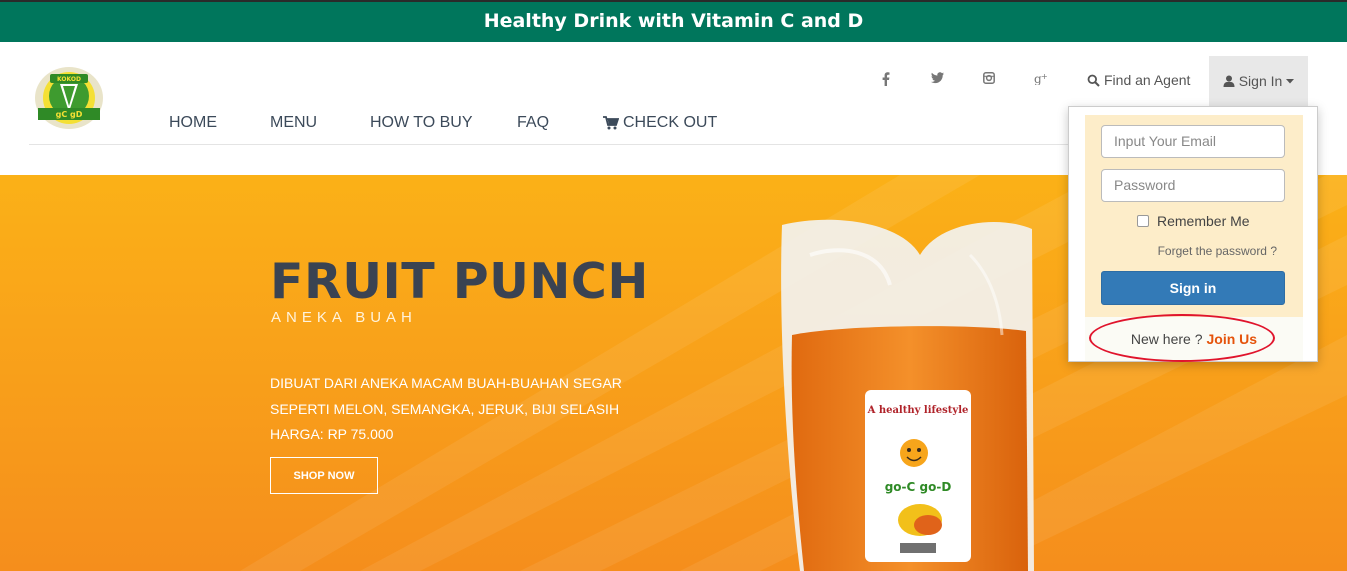 This screenshot has height=571, width=1347. Describe the element at coordinates (549, 144) in the screenshot. I see `header-divider` at that location.